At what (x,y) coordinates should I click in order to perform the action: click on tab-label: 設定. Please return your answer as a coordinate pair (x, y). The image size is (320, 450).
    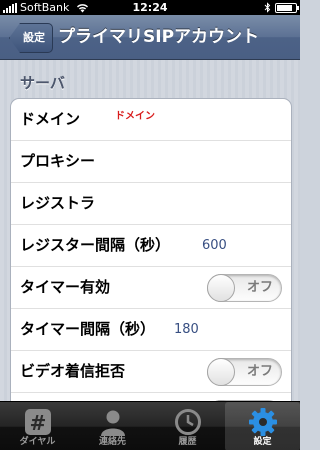
    Looking at the image, I should click on (262, 442).